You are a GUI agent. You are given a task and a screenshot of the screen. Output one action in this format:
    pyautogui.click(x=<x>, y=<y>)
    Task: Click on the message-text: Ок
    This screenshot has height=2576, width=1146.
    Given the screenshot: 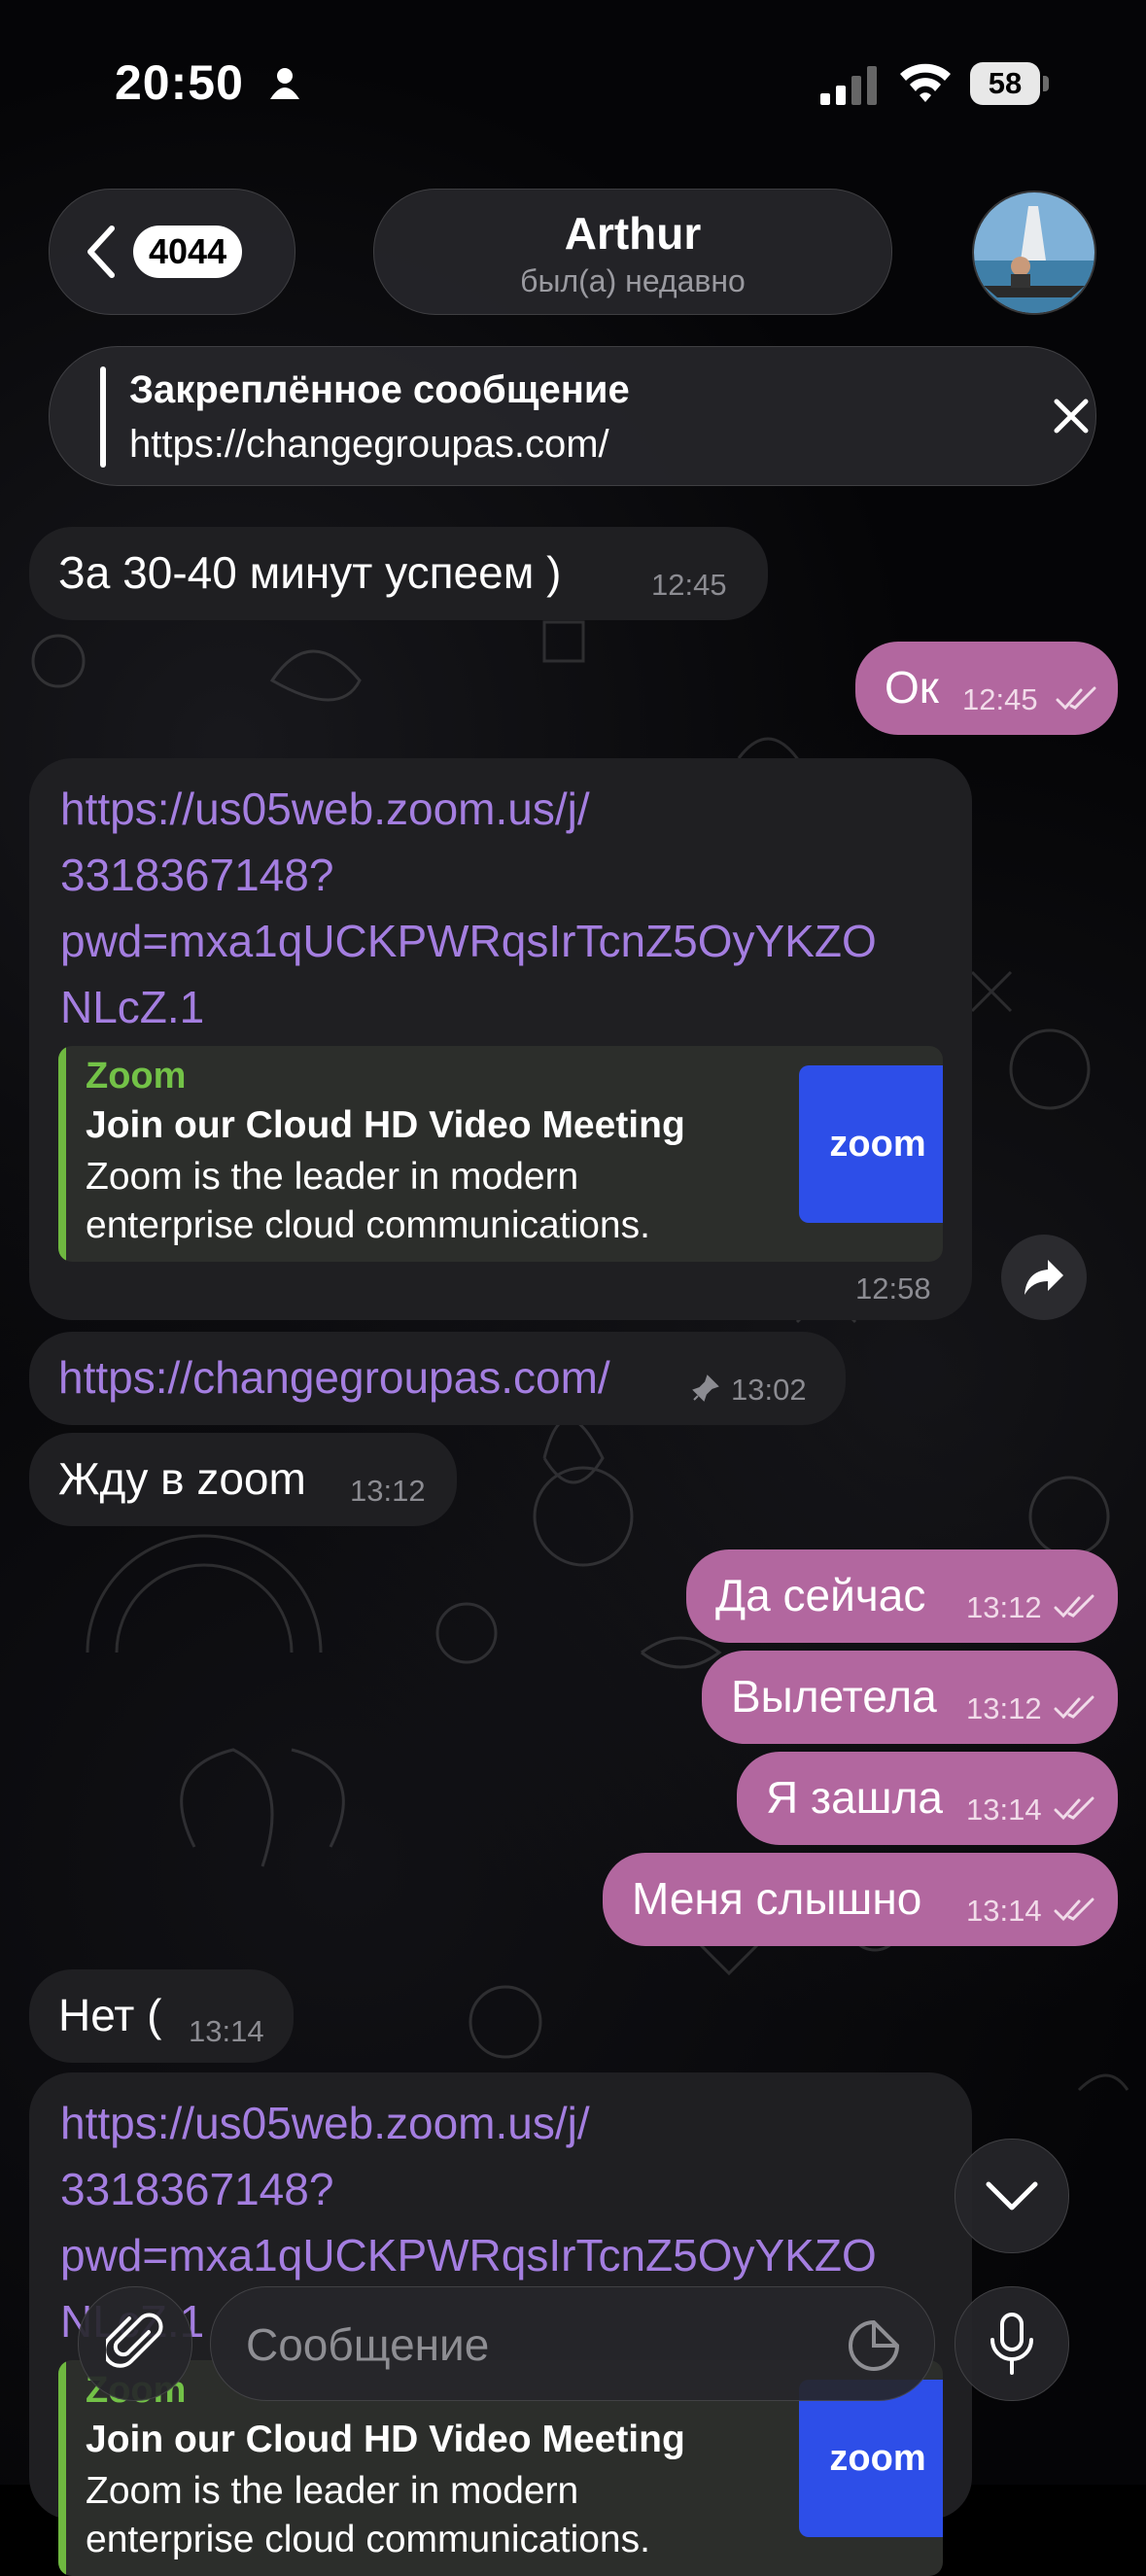 What is the action you would take?
    pyautogui.click(x=912, y=688)
    